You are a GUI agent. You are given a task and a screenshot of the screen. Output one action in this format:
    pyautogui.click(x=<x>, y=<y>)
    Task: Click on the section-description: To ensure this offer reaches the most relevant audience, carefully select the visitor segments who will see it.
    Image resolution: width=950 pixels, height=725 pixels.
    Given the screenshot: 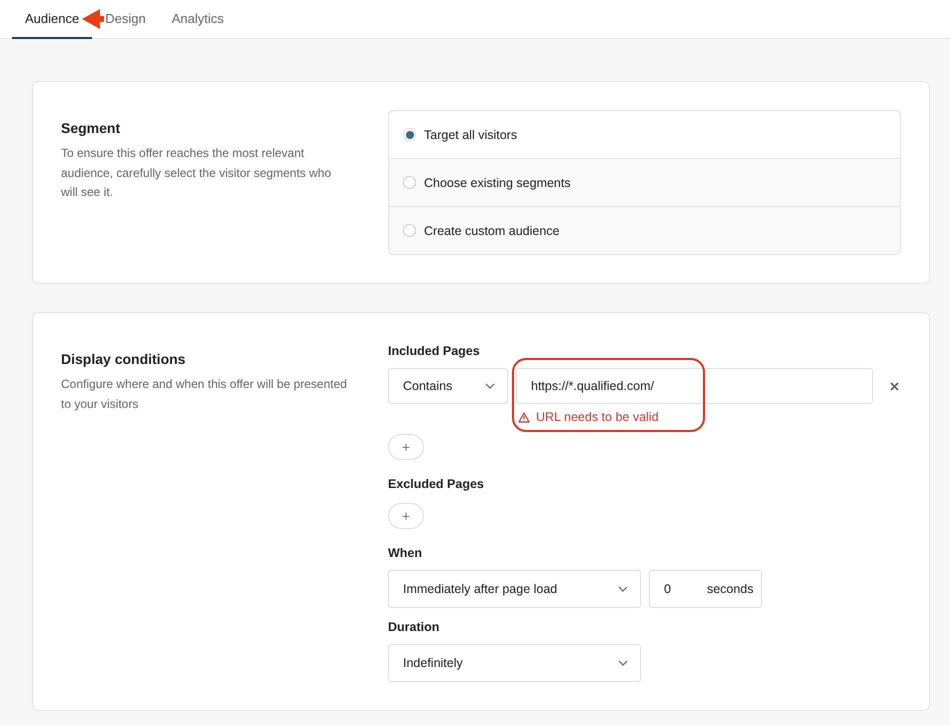 What is the action you would take?
    pyautogui.click(x=196, y=173)
    